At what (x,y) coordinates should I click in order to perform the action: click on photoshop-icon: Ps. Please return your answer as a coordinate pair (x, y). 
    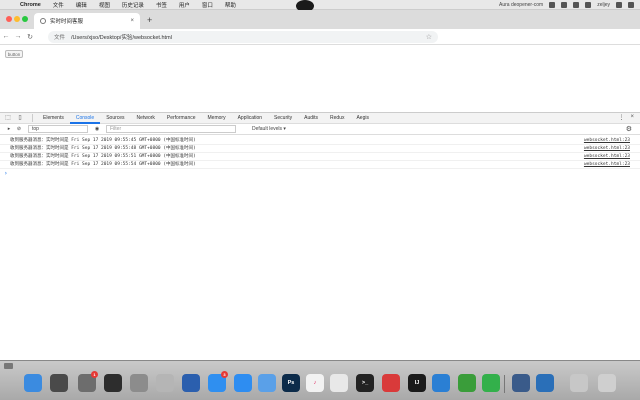
    Looking at the image, I should click on (291, 383).